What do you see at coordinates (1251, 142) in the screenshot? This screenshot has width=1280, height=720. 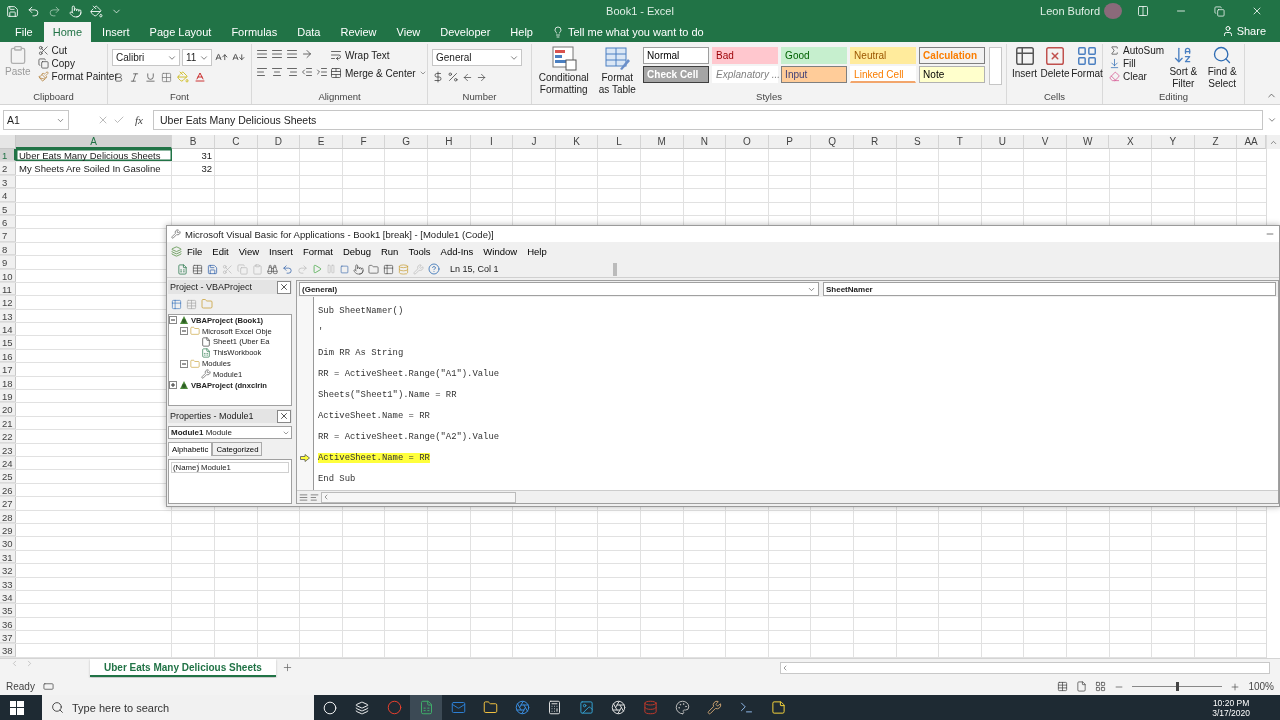 I see `column-header: AA` at bounding box center [1251, 142].